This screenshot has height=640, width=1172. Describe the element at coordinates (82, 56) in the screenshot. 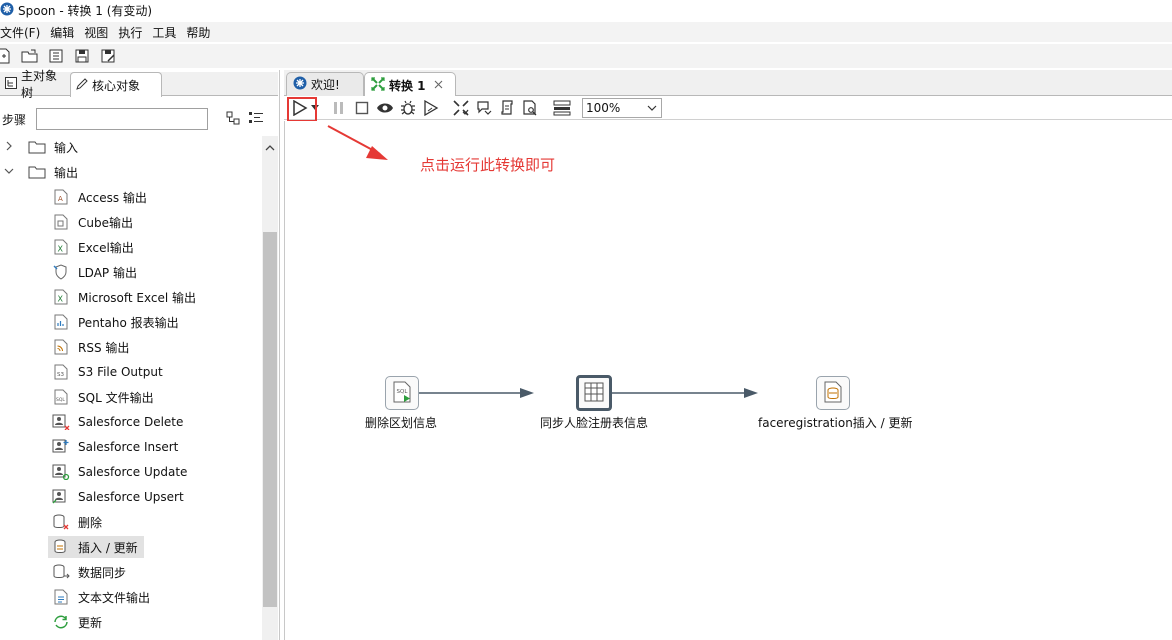

I see `save-icon` at that location.